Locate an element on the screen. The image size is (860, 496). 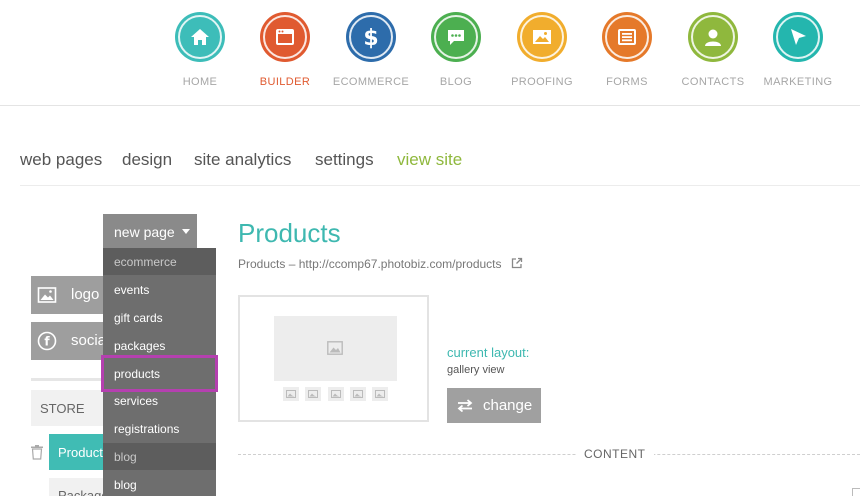
page-url-link: http://ccomp67.photobiz.com/products is located at coordinates (400, 264).